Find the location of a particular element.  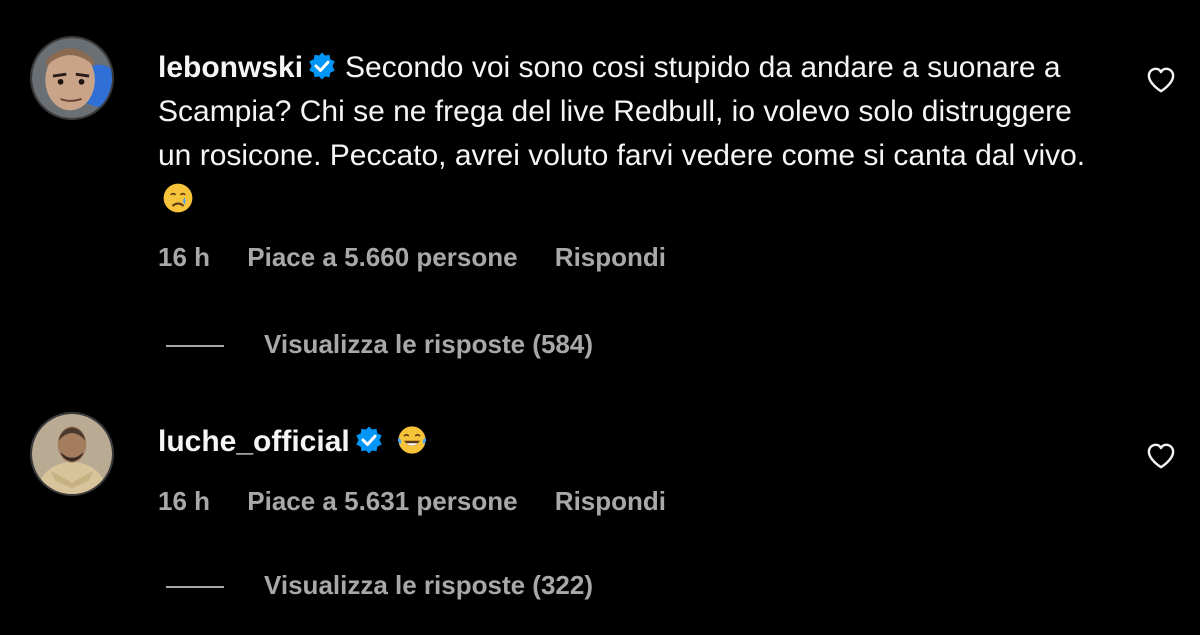

view-replies-button: Visualizza le risposte (322) is located at coordinates (379, 585).